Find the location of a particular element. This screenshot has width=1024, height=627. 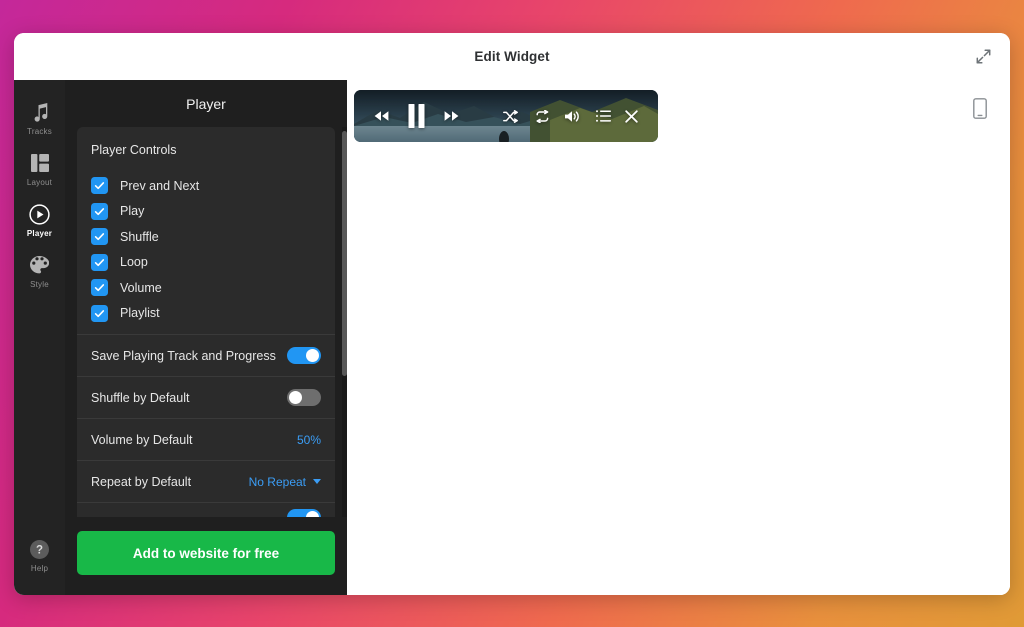

checkbox-row-prev-and-next: Prev and Next is located at coordinates (206, 186).